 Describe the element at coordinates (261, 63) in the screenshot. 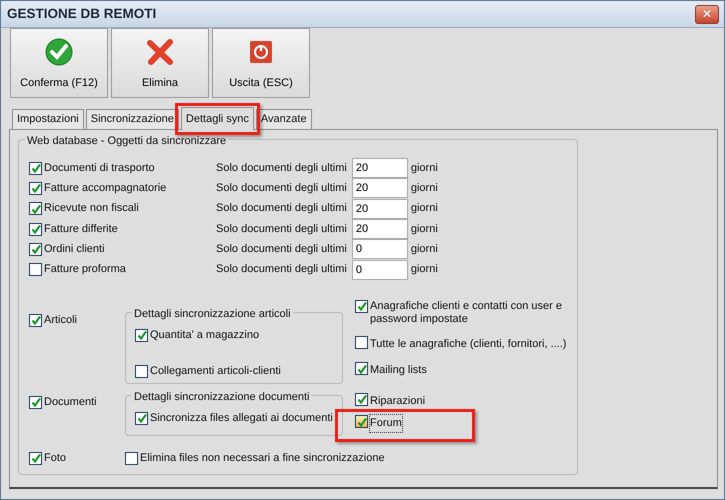

I see `toolbar-button: Uscita (ESC)` at that location.